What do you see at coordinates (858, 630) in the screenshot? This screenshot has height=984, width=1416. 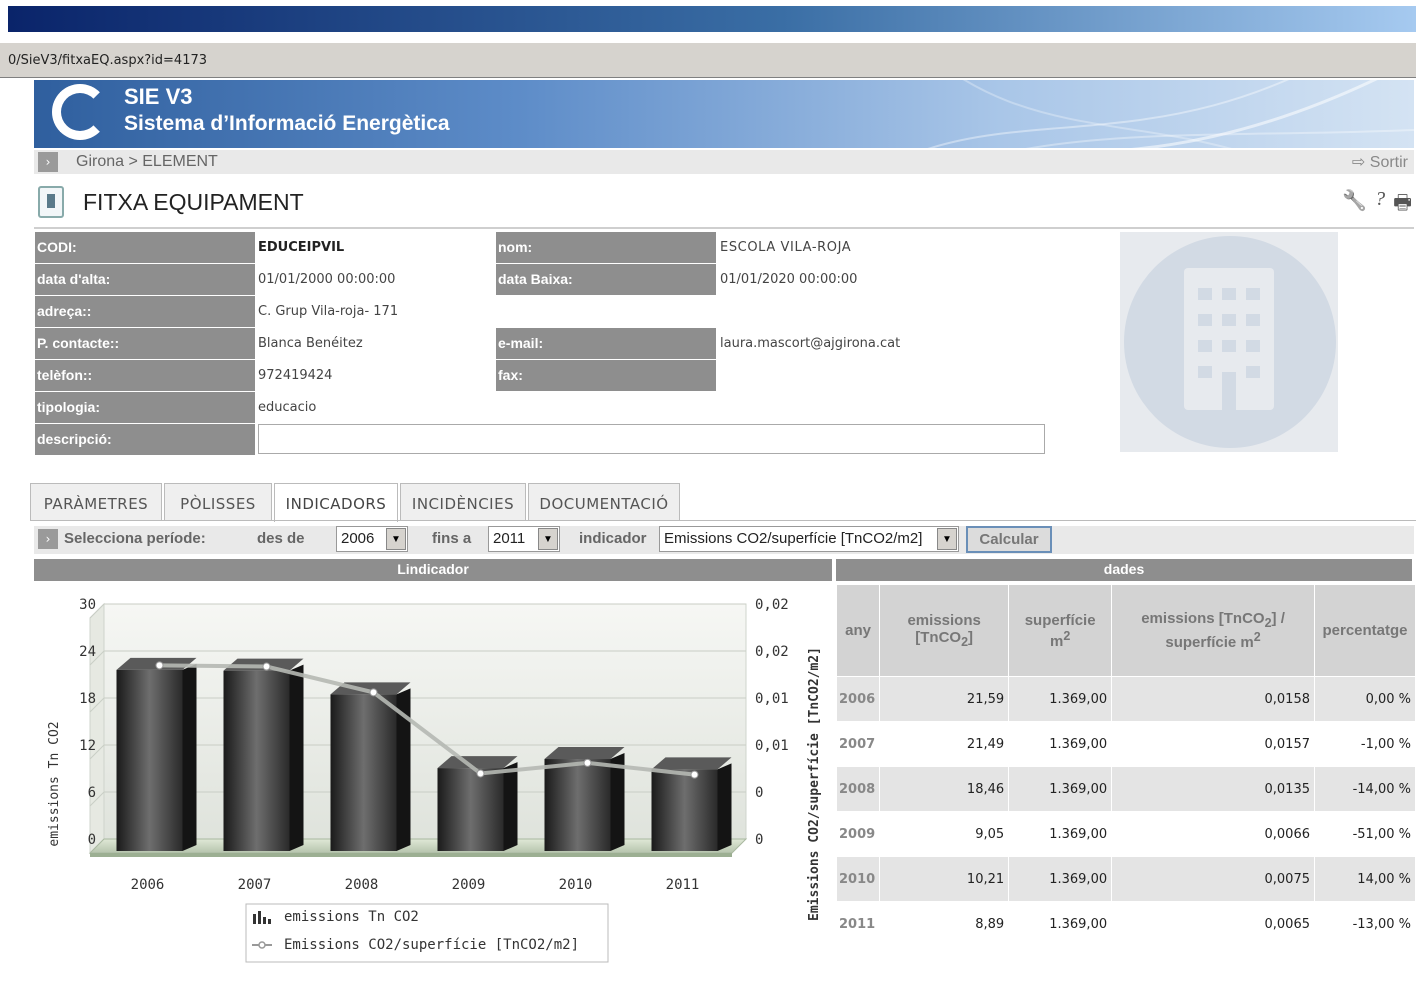 I see `col-any: any` at bounding box center [858, 630].